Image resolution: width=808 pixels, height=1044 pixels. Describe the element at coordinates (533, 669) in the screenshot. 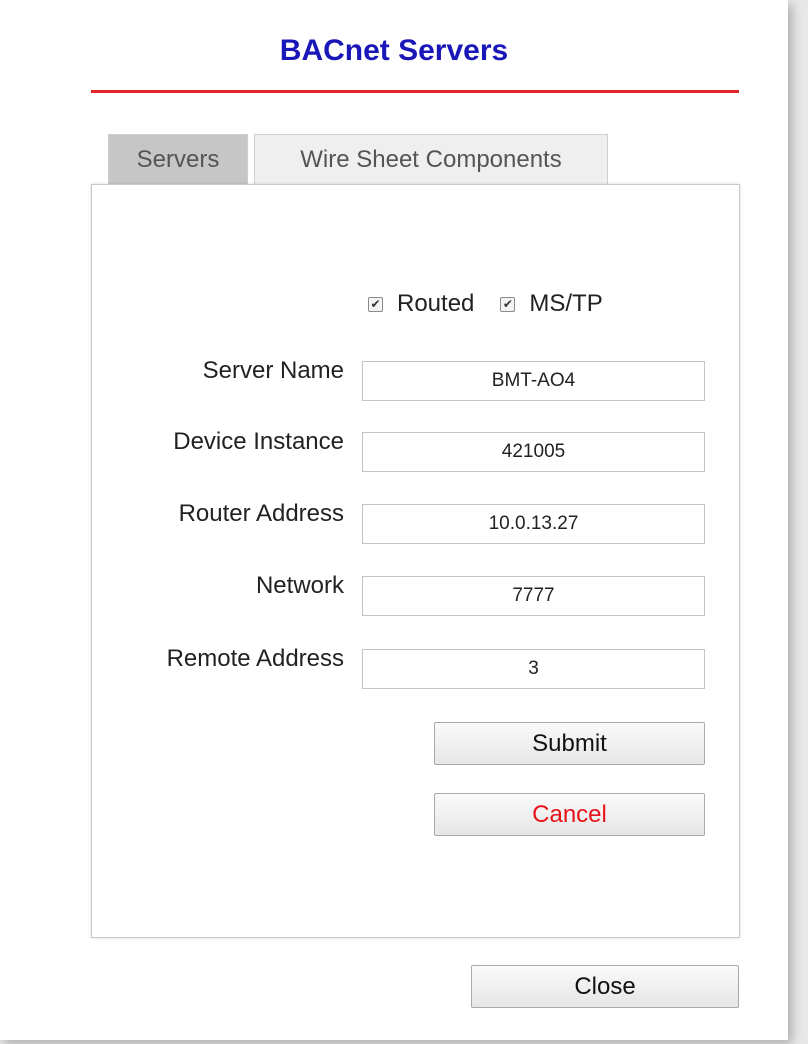

I see `remote-address-field` at that location.